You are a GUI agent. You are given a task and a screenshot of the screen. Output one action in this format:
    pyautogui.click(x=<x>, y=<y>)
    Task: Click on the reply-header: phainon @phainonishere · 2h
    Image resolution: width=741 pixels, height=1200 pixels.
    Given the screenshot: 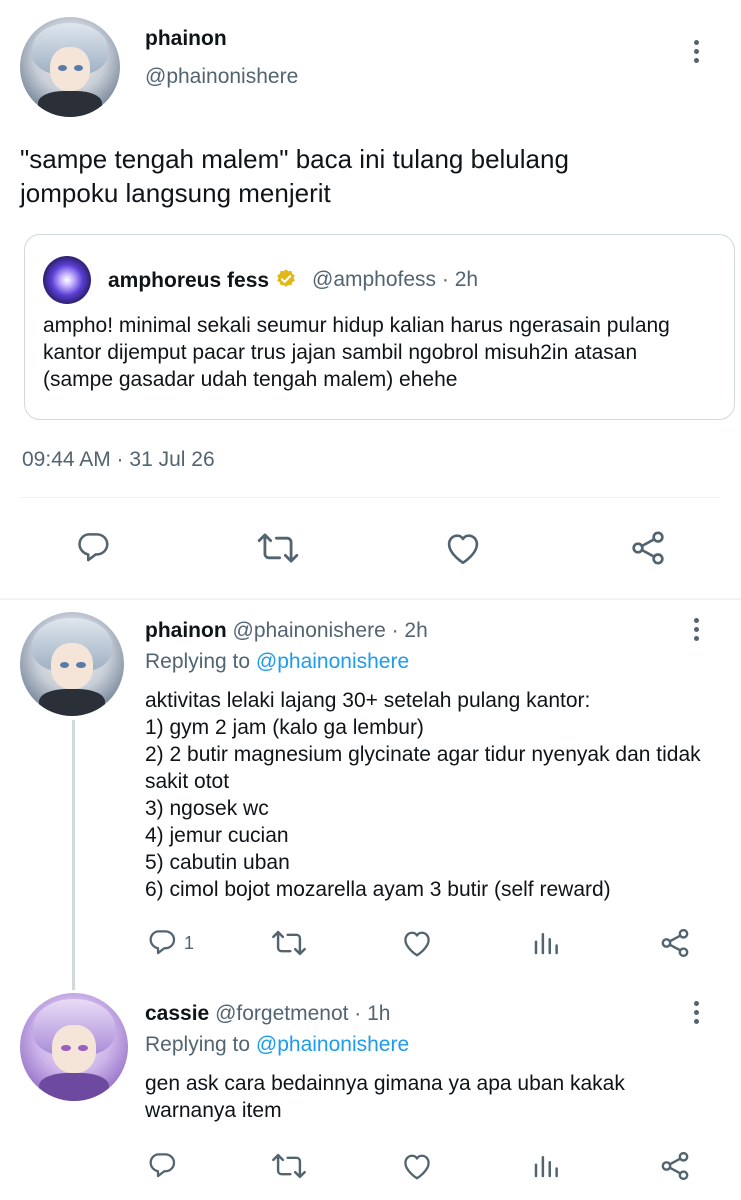 What is the action you would take?
    pyautogui.click(x=286, y=631)
    